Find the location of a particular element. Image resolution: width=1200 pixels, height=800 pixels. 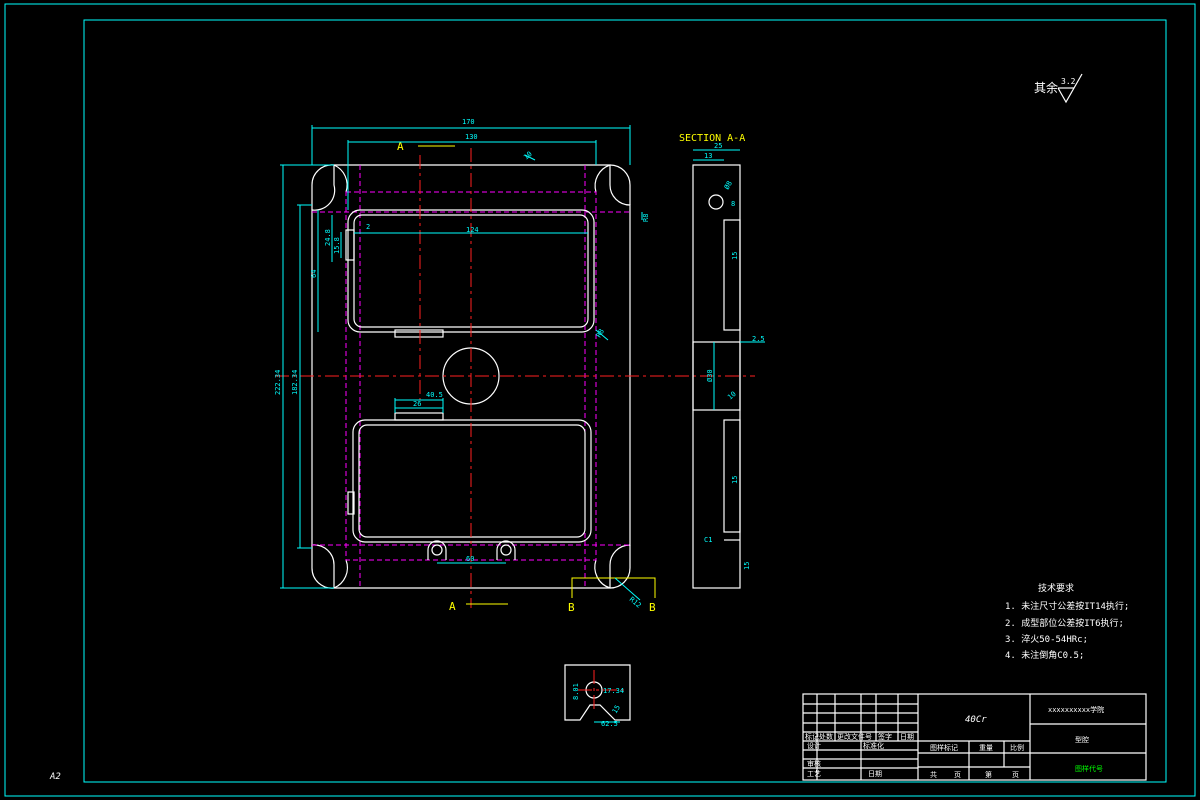

dim-slot-40-5: 40.5 is located at coordinates (434, 395).